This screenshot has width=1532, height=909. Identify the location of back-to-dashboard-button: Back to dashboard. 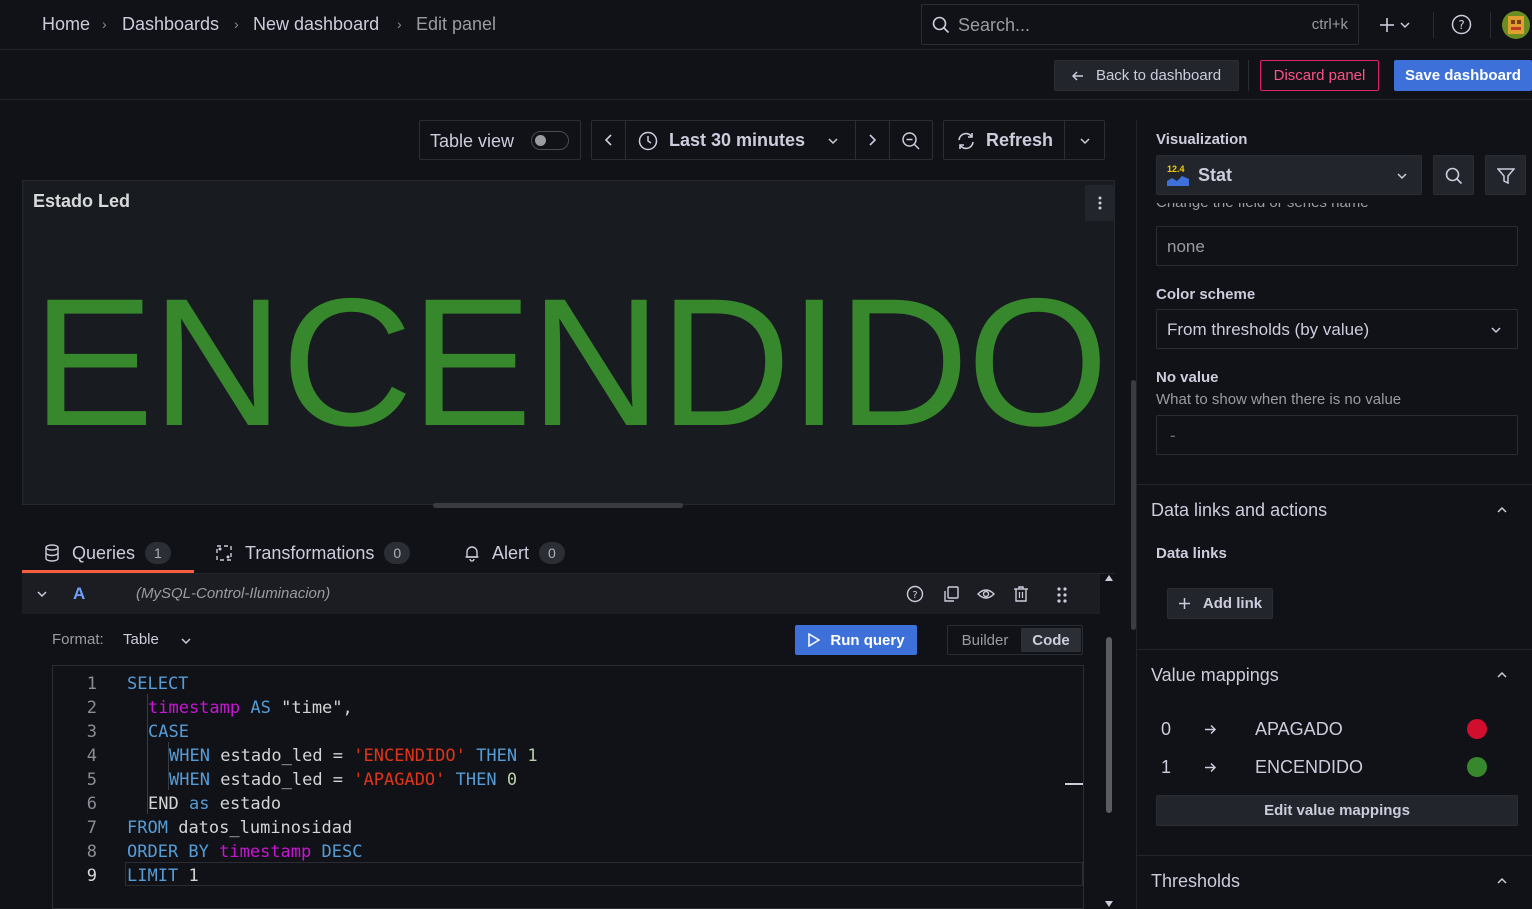
(1146, 75).